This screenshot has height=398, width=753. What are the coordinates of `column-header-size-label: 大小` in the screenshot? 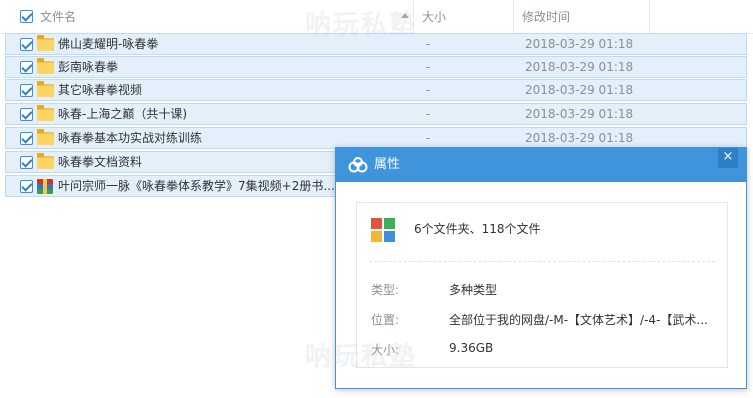 It's located at (434, 17).